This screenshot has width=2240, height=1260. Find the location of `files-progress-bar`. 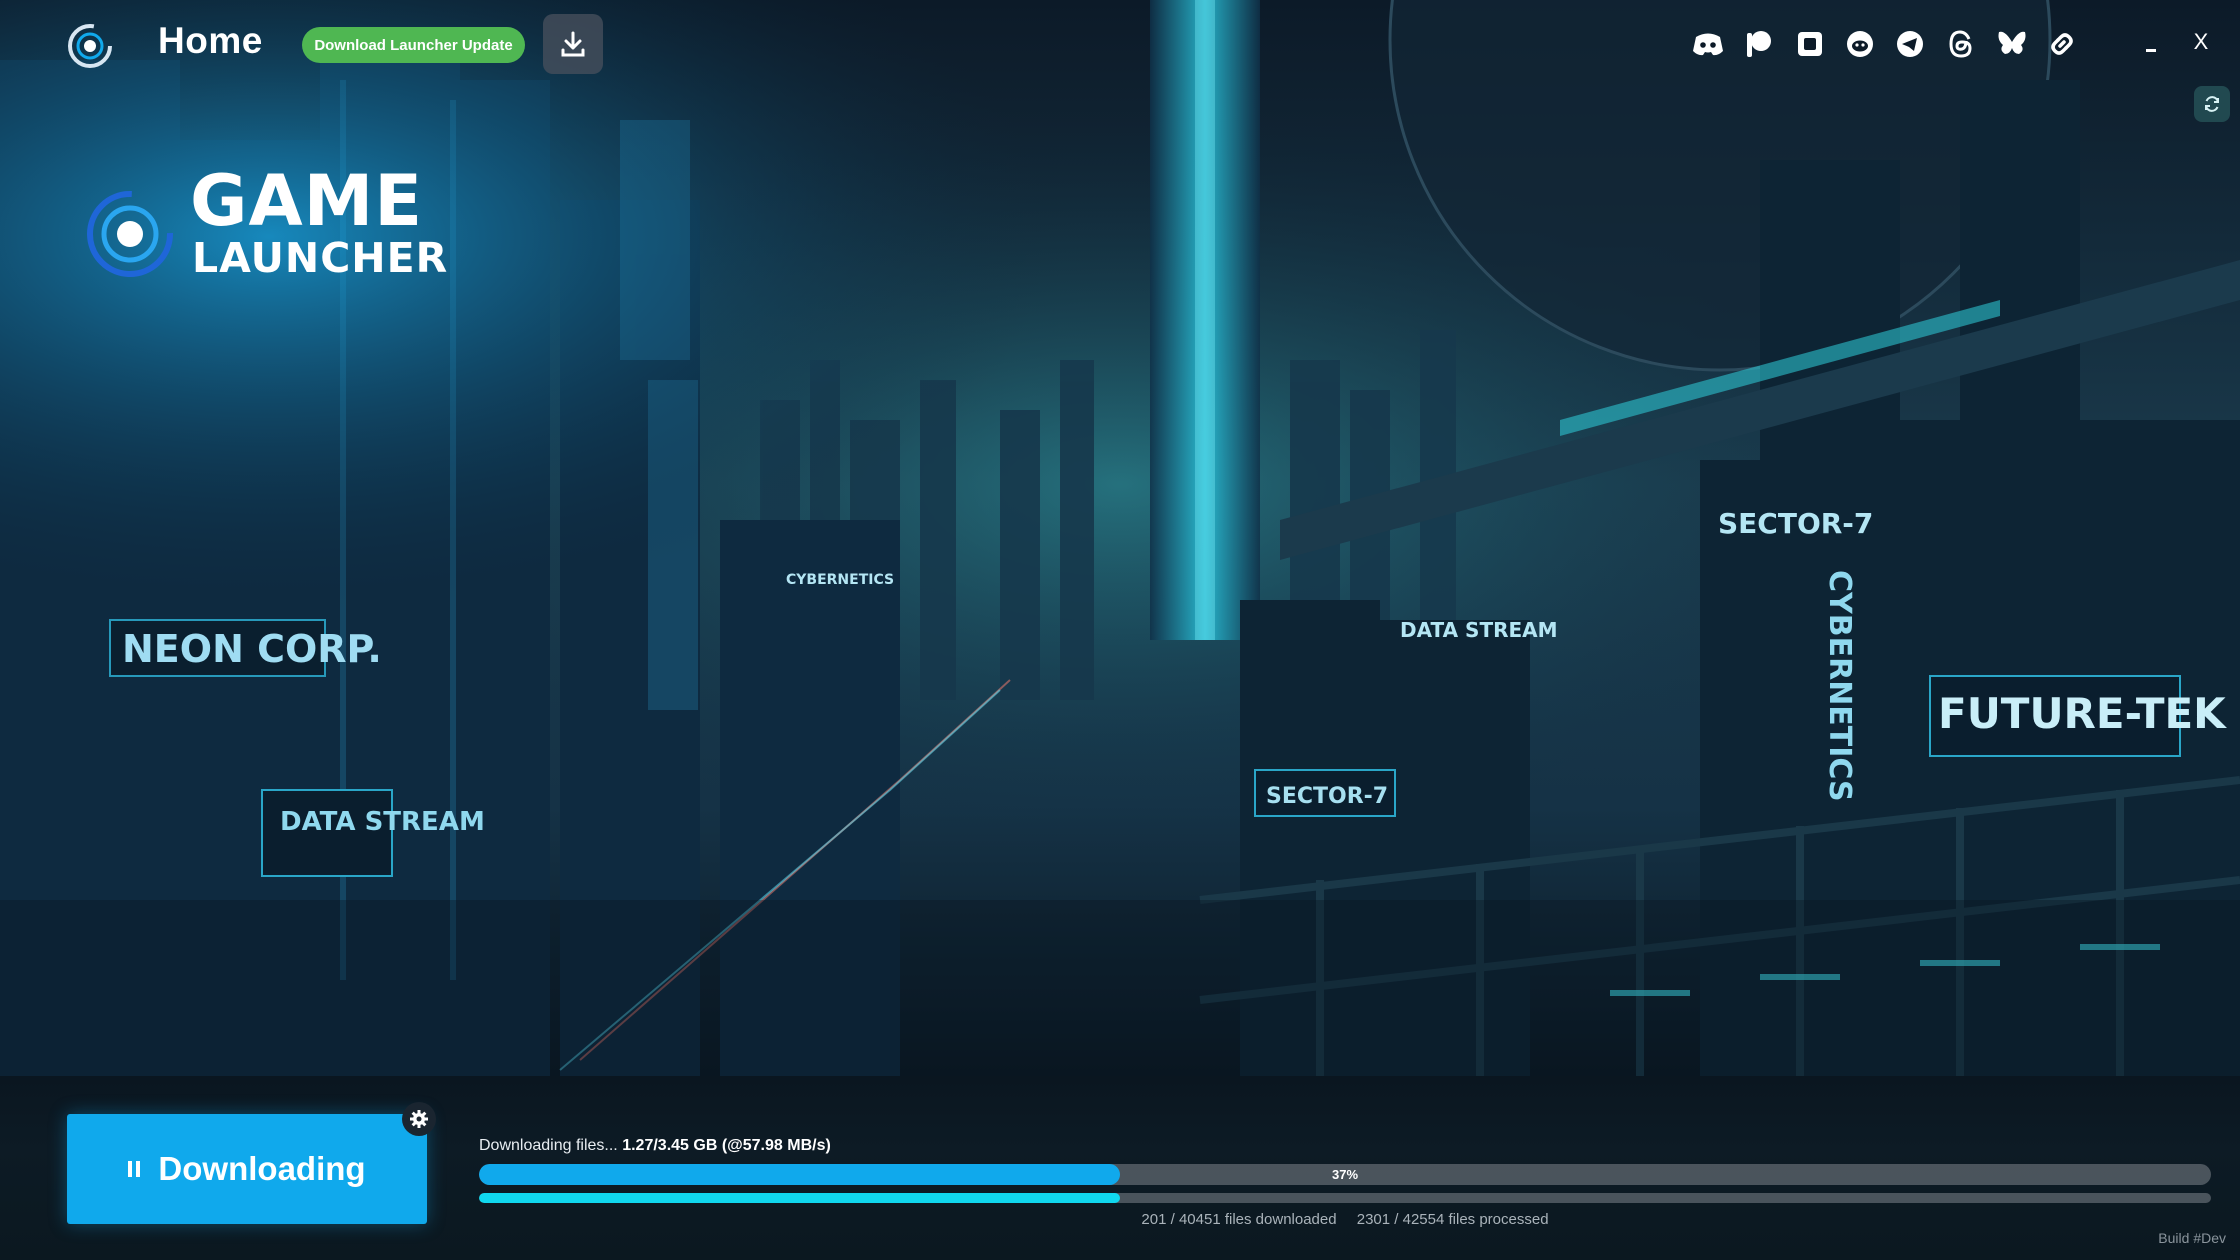

files-progress-bar is located at coordinates (1345, 1198).